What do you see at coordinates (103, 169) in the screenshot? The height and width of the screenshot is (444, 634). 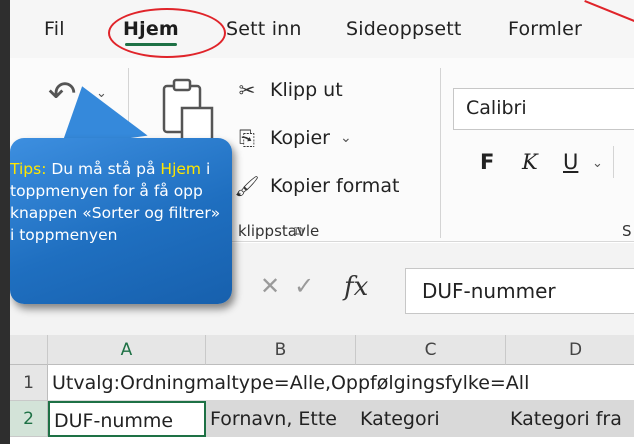 I see `callout-text-1: Du må stå på` at bounding box center [103, 169].